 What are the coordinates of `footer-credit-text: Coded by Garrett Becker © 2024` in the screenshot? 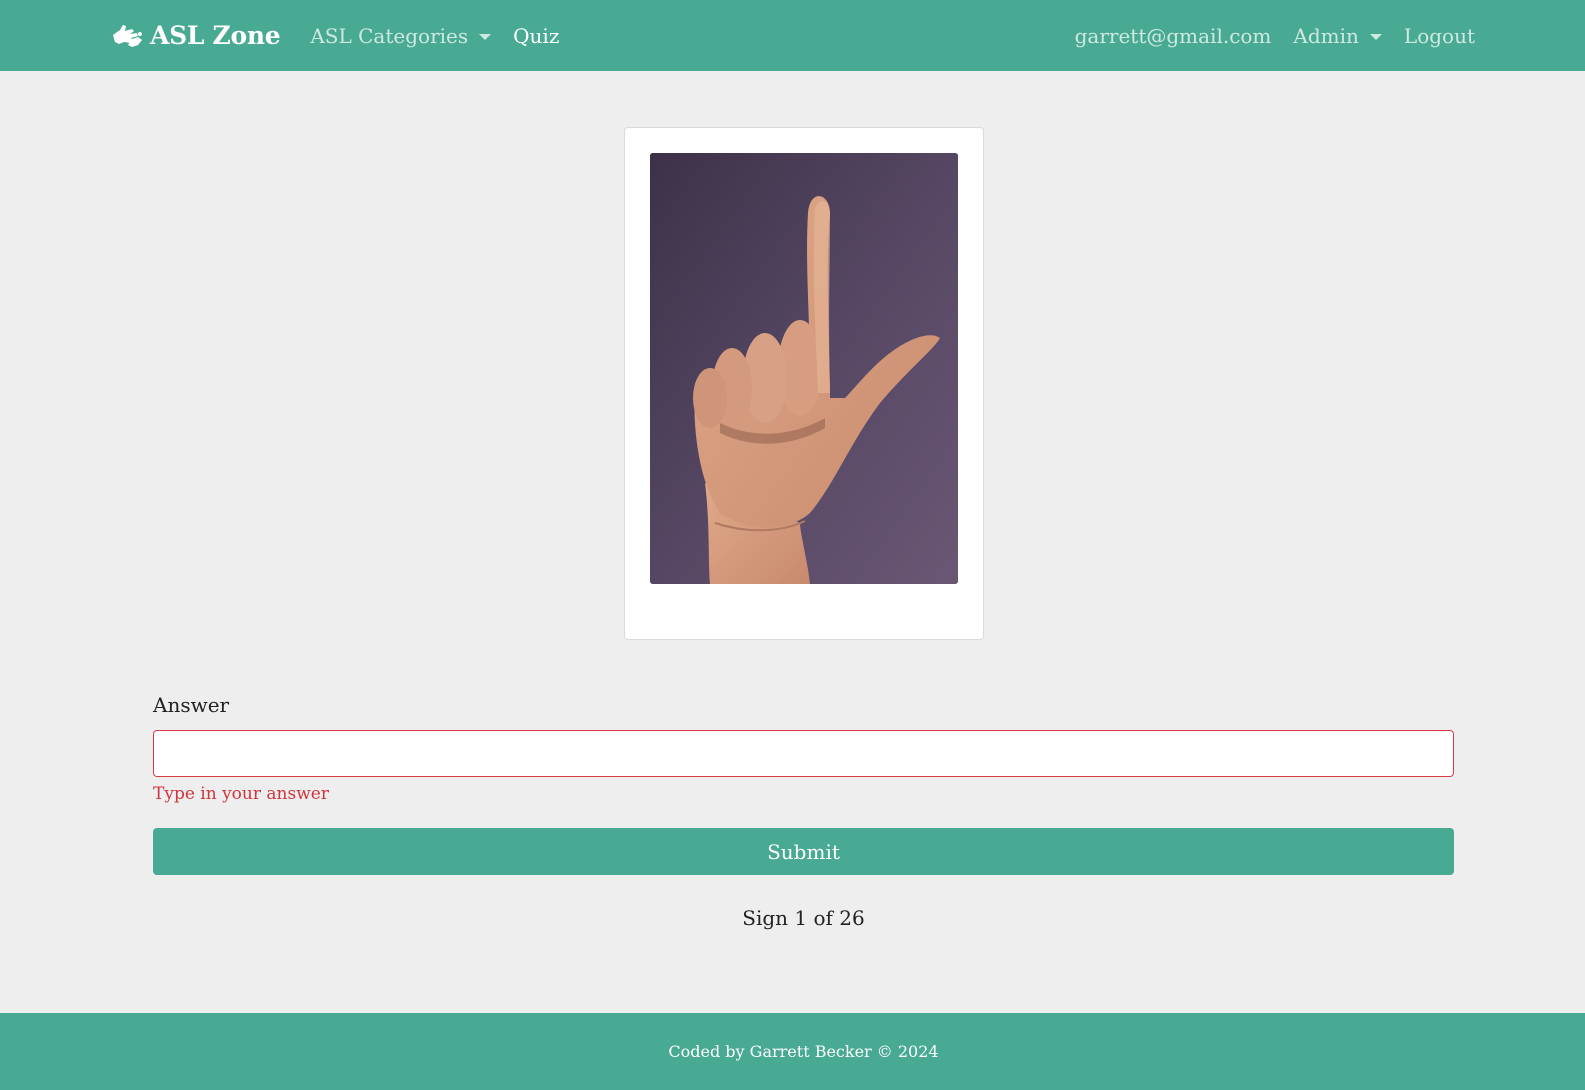 It's located at (803, 1051).